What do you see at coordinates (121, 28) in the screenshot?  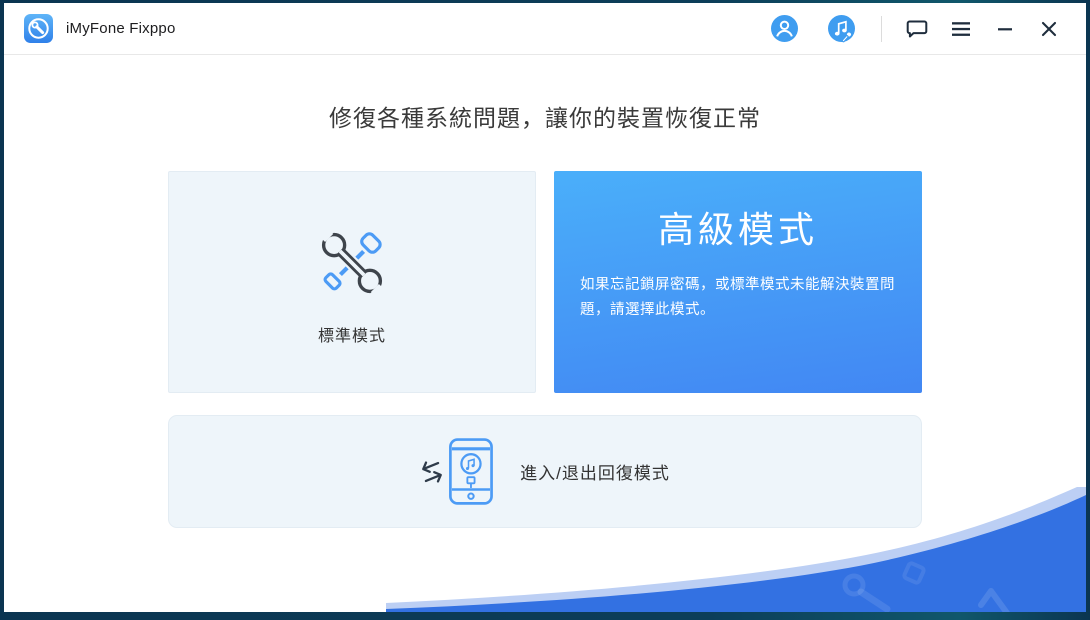 I see `app-title: iMyFone Fixppo` at bounding box center [121, 28].